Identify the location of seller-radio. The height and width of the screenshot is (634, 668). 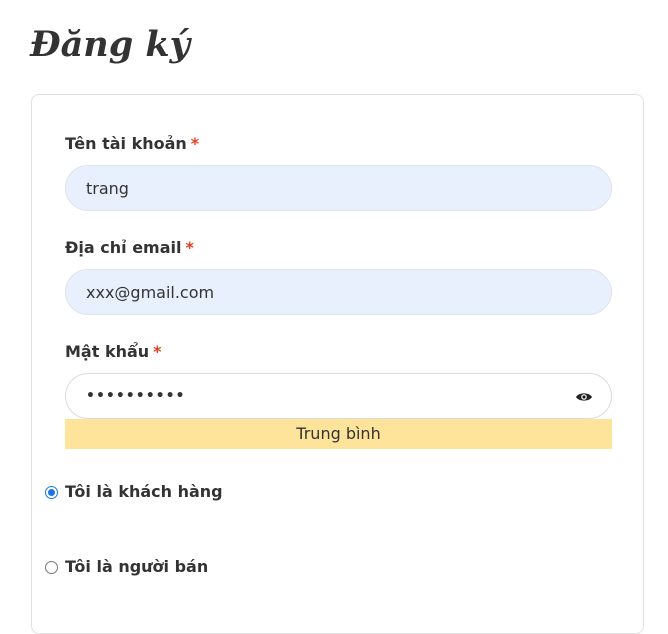
(51, 567).